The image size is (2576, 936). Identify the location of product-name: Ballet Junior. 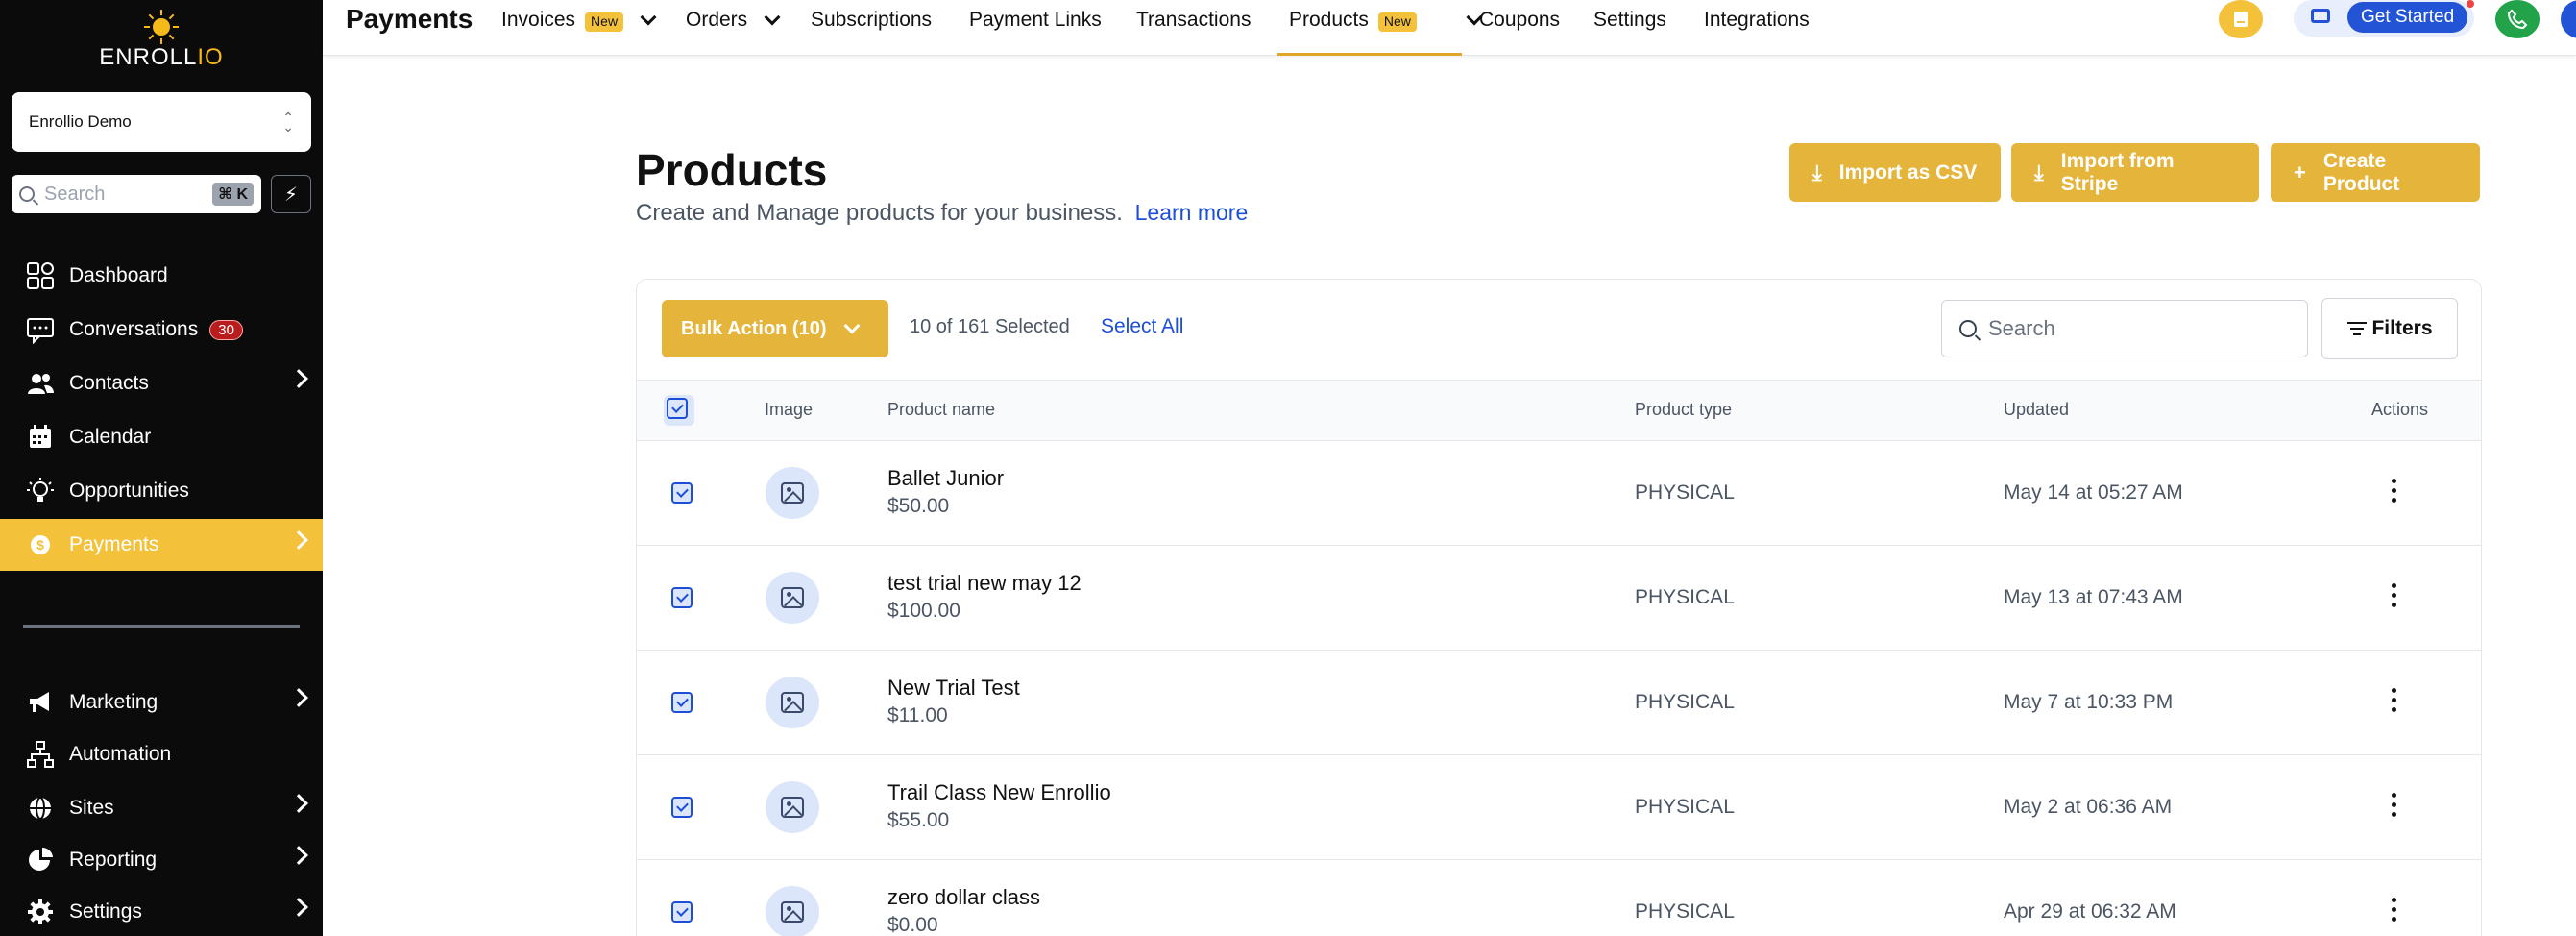
(945, 479).